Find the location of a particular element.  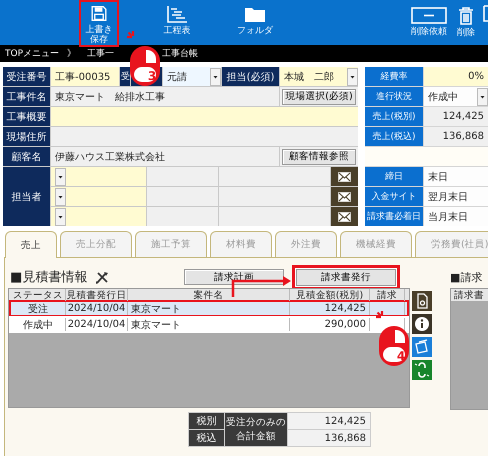

toolbar-button: フォルダ is located at coordinates (255, 23).